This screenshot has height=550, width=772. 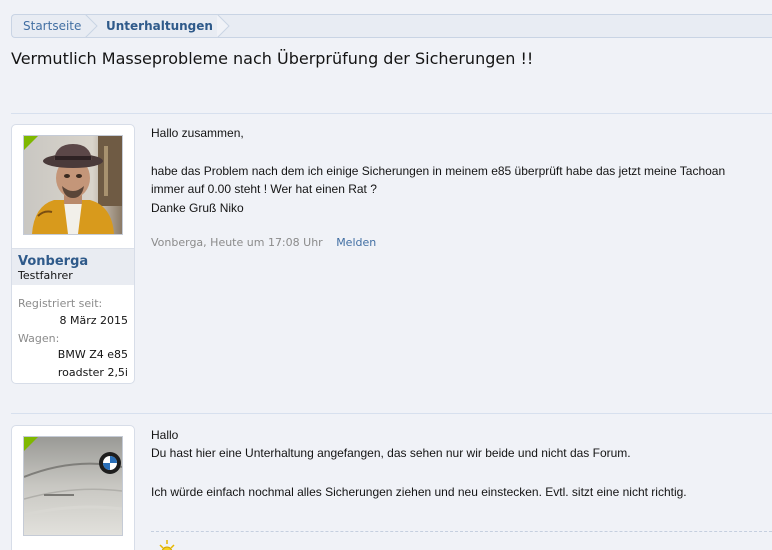 What do you see at coordinates (237, 242) in the screenshot?
I see `message-author-date: Vonberga, Heute um 17:08 Uhr` at bounding box center [237, 242].